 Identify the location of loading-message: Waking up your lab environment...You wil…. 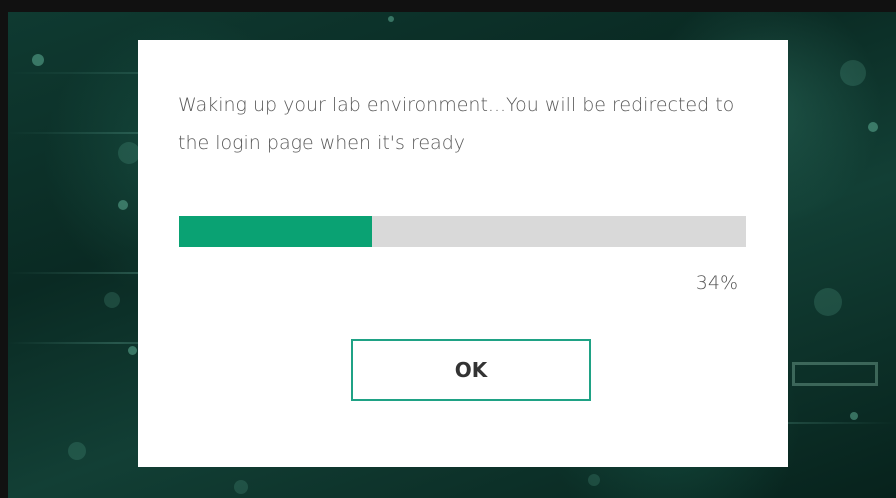
(456, 124).